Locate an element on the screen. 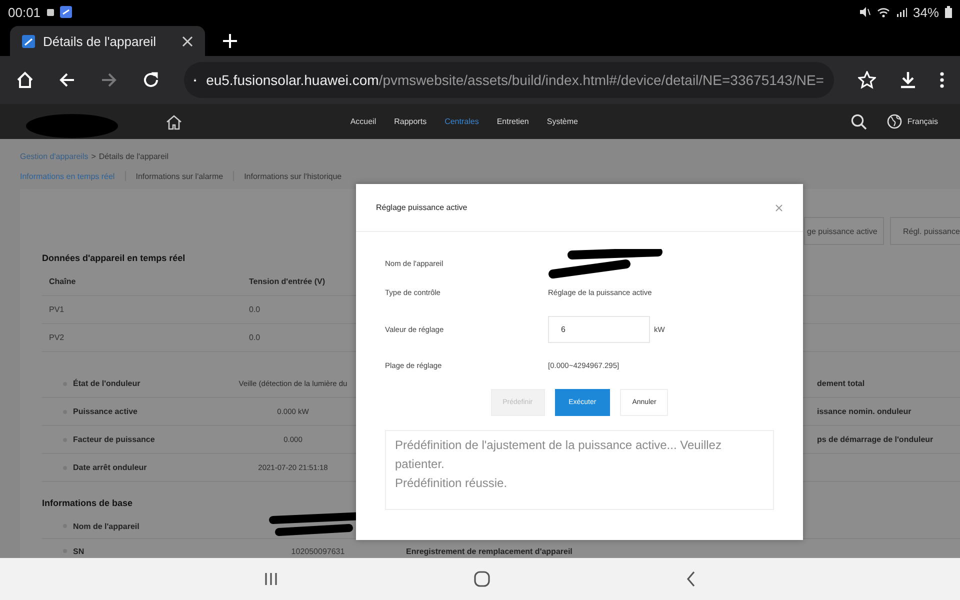 The image size is (960, 600). dialog-title: Réglage puissance active is located at coordinates (422, 207).